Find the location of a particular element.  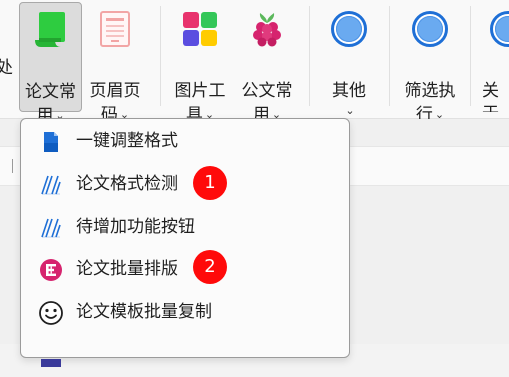

menu-item-one-click-format: 一键调整格式 is located at coordinates (185, 141).